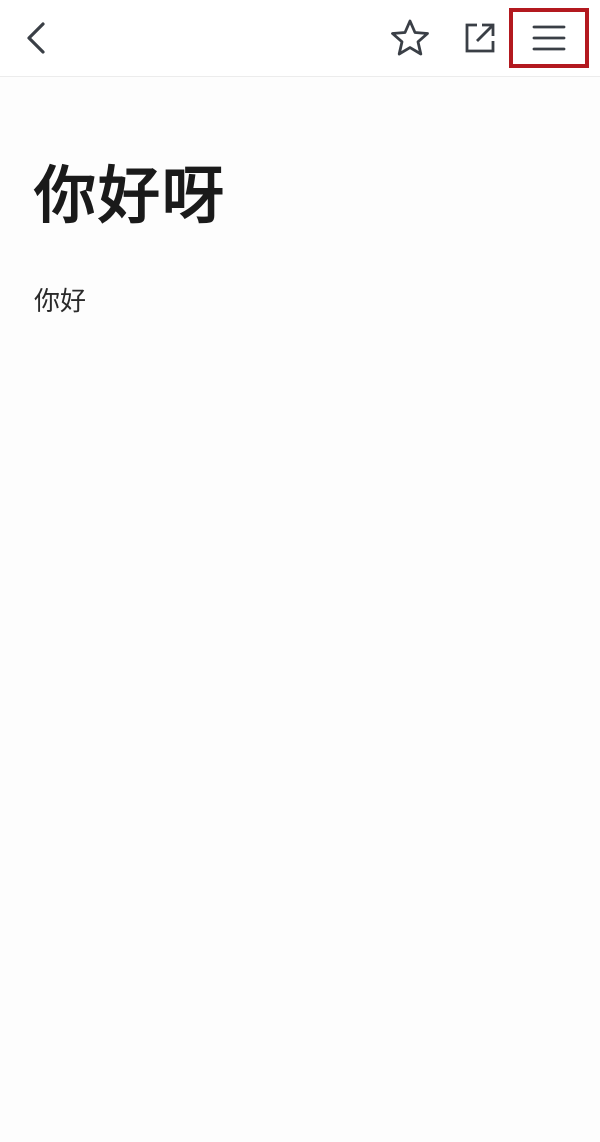 The width and height of the screenshot is (600, 1142). I want to click on hamburger-menu-icon, so click(549, 38).